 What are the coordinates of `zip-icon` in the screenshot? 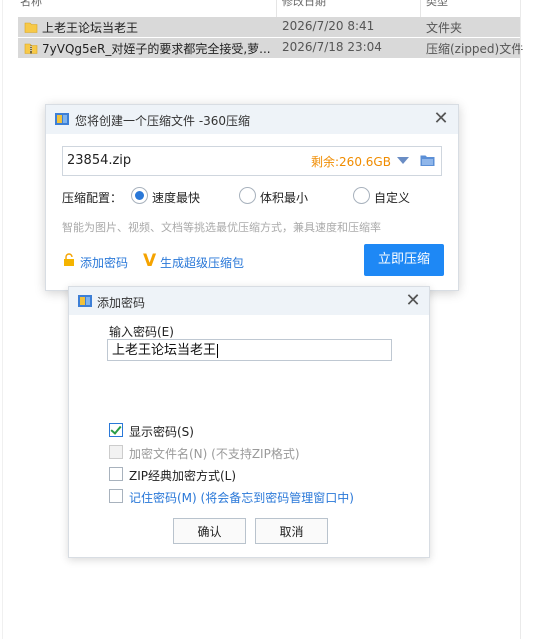 It's located at (31, 48).